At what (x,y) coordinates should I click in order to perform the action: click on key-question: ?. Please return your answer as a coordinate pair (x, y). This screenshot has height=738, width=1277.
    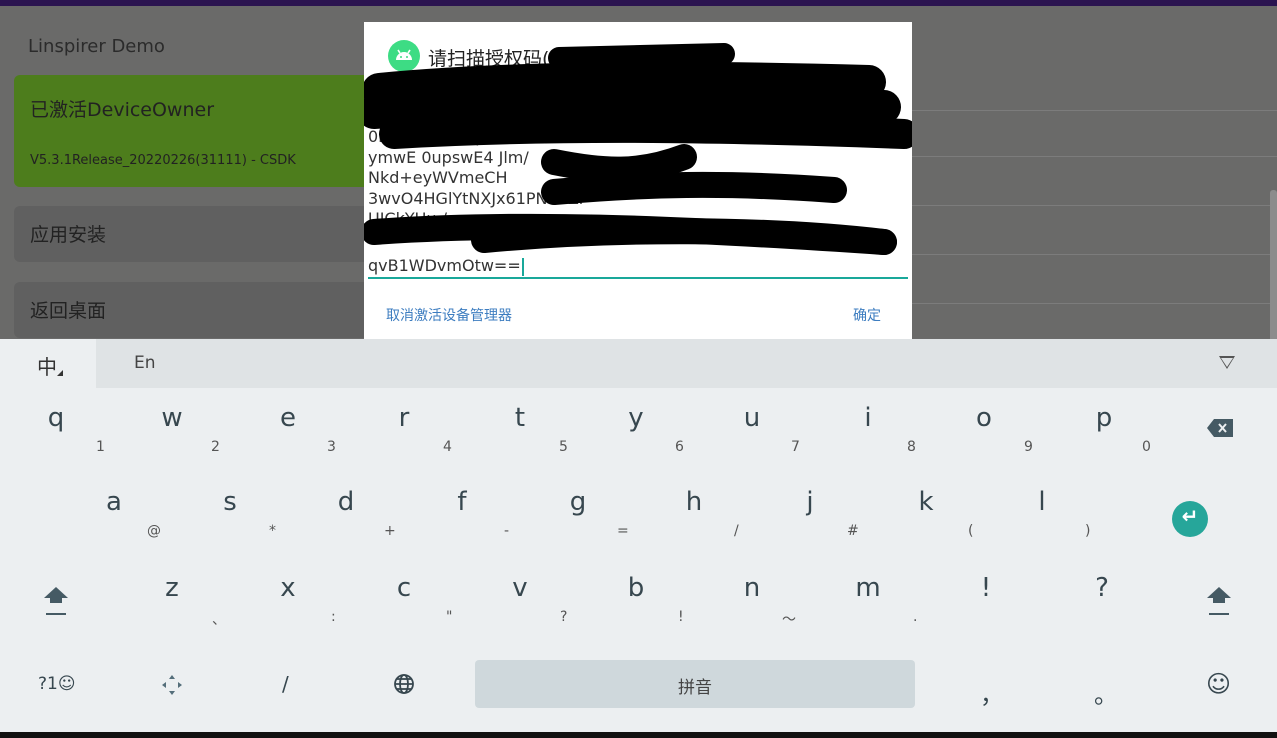
    Looking at the image, I should click on (1102, 605).